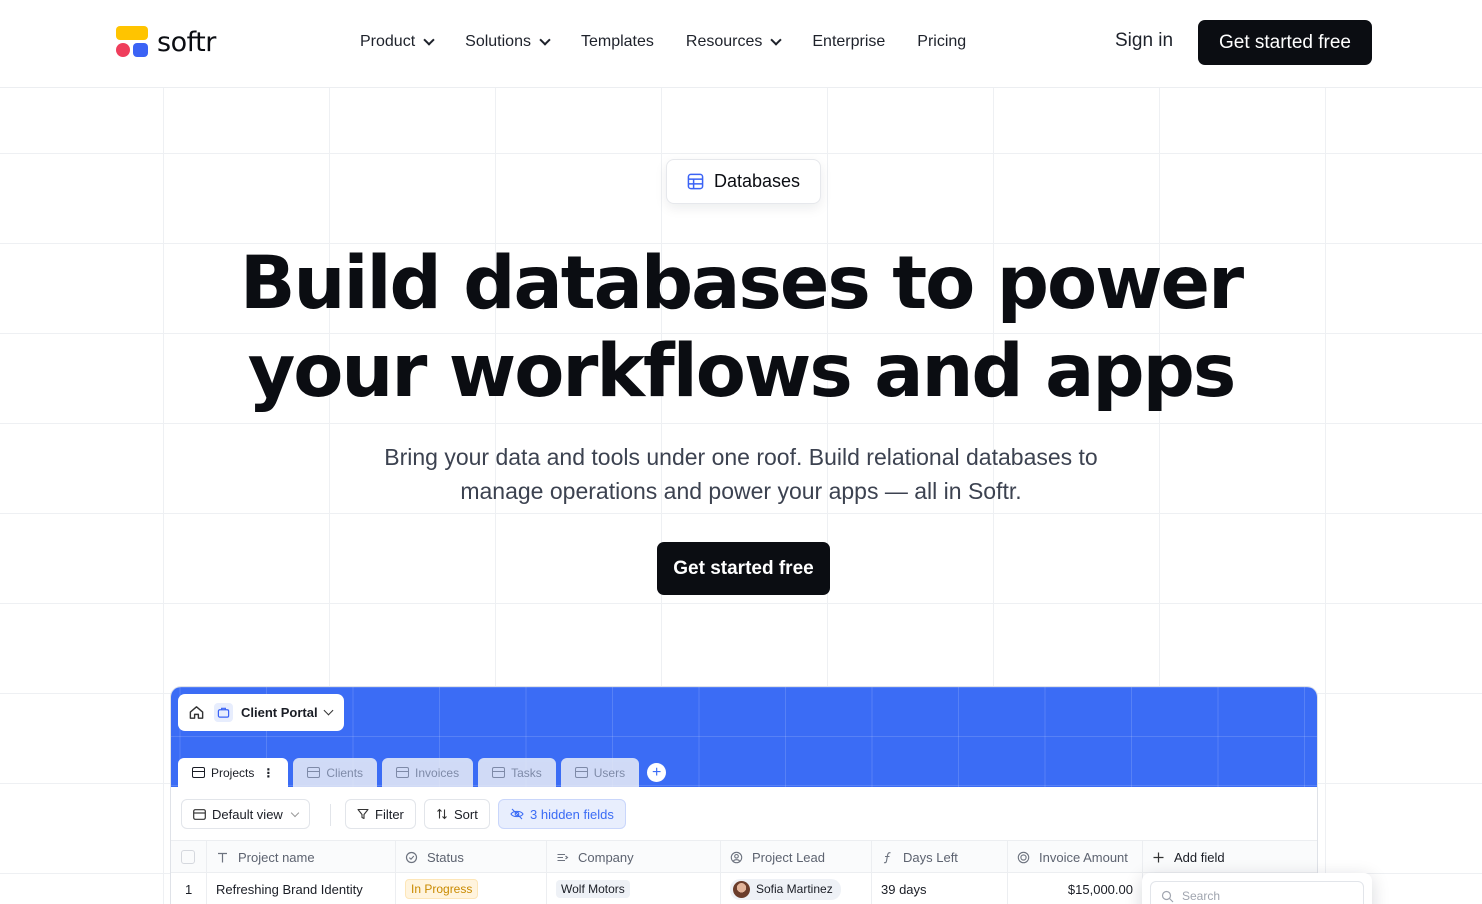 This screenshot has height=904, width=1482. What do you see at coordinates (887, 857) in the screenshot?
I see `formula-icon` at bounding box center [887, 857].